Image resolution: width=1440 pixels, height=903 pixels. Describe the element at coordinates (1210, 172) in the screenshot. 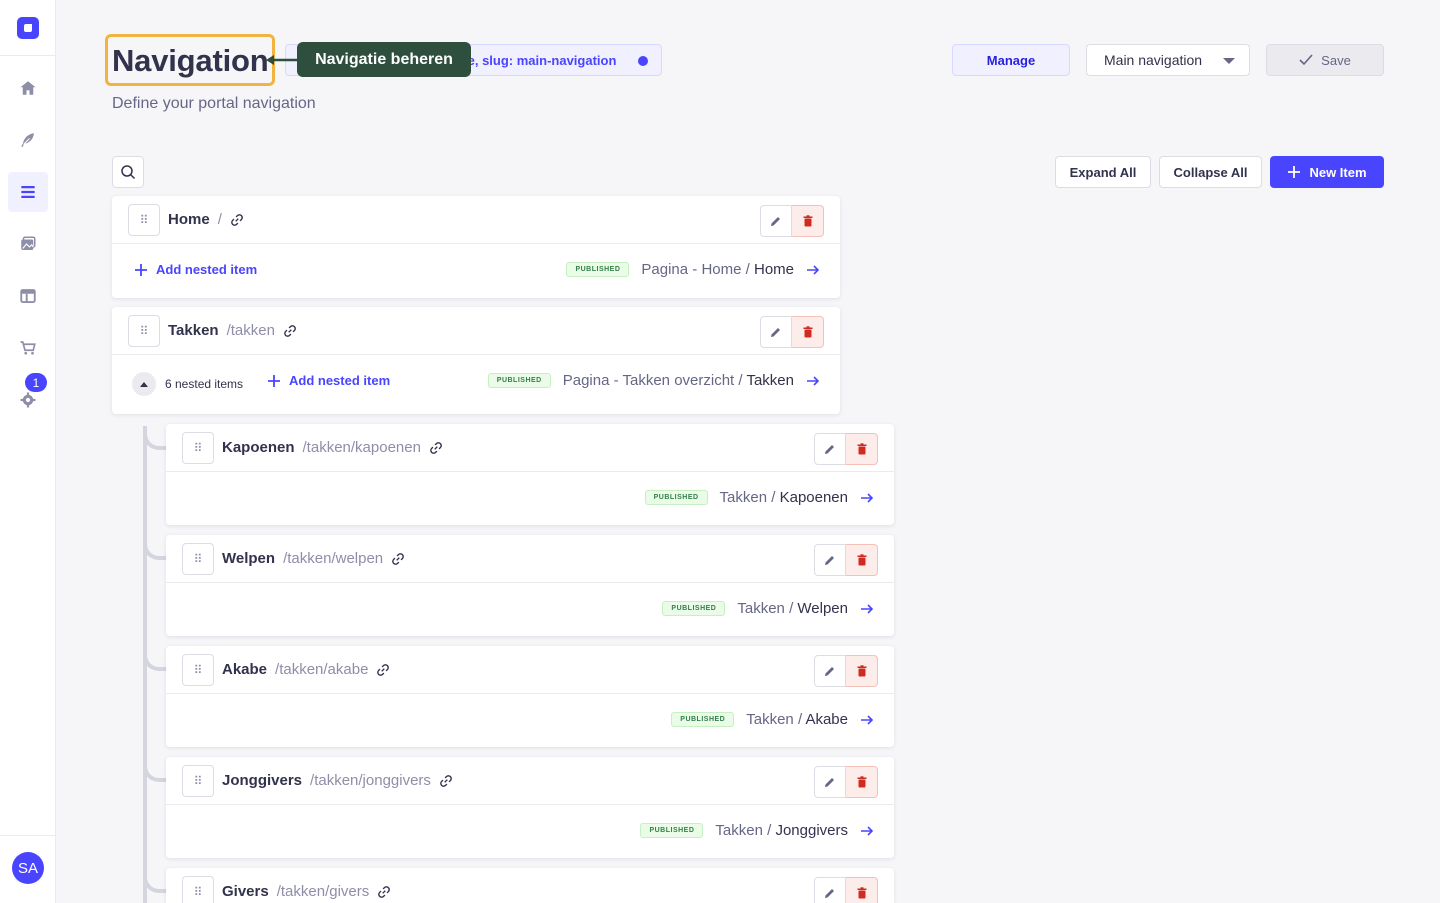

I see `collapse-all-button: Collapse All` at that location.